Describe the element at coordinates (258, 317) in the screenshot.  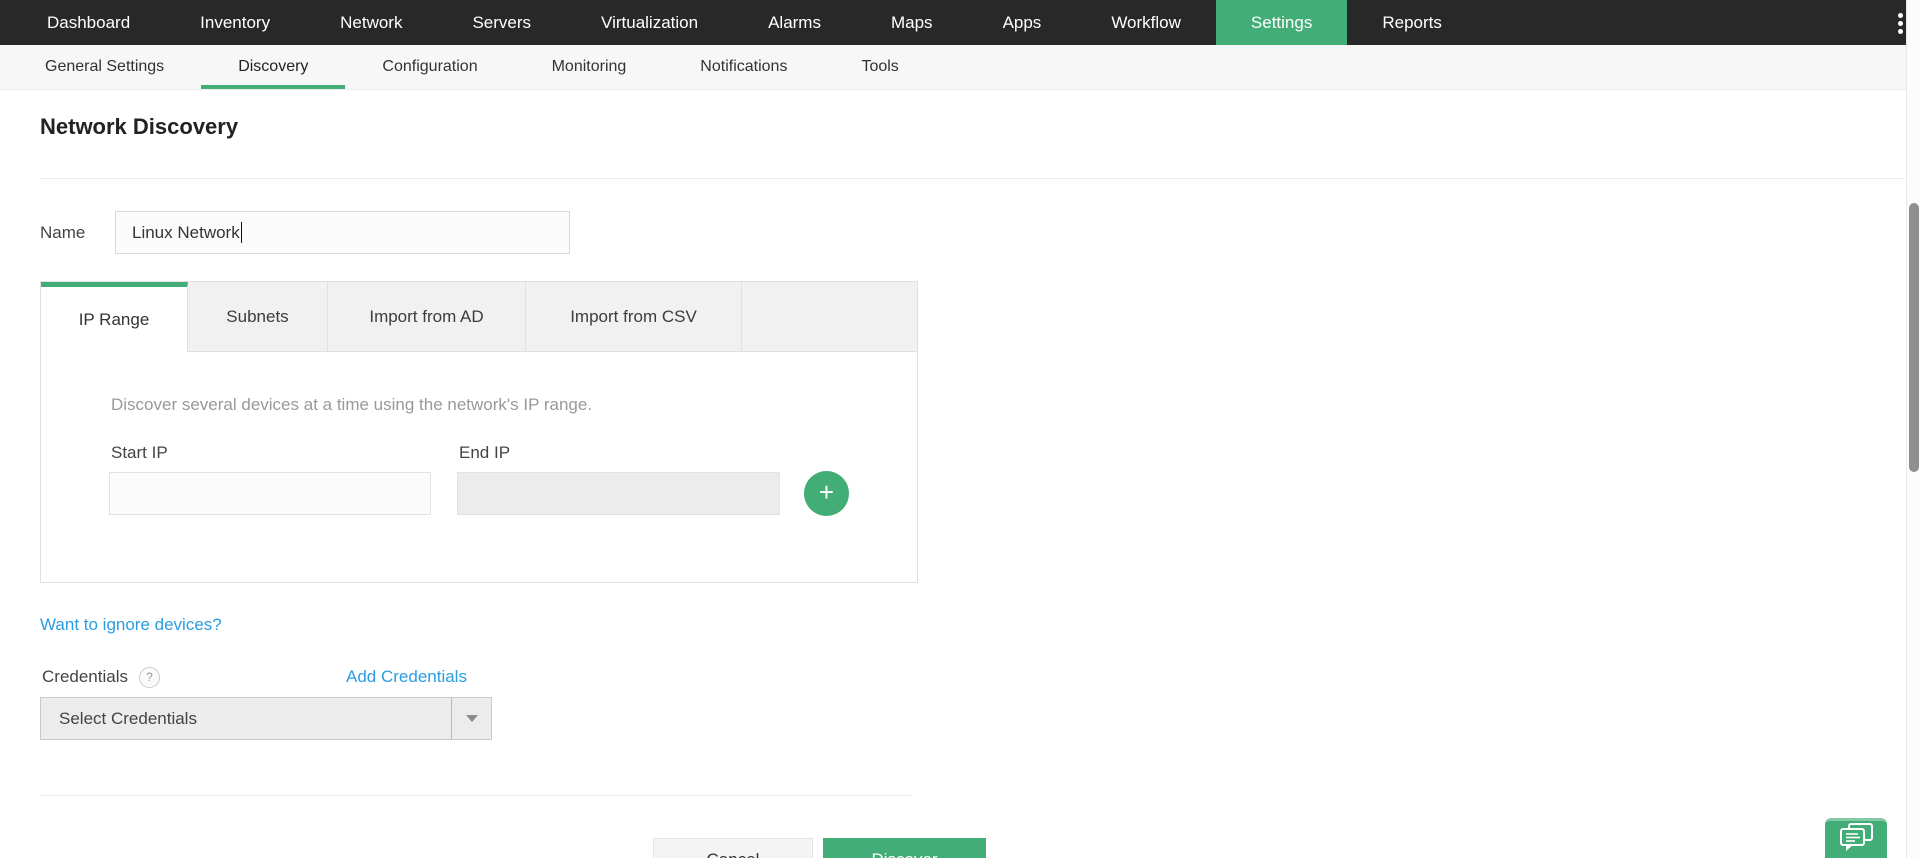
I see `tab-subnets: Subnets` at that location.